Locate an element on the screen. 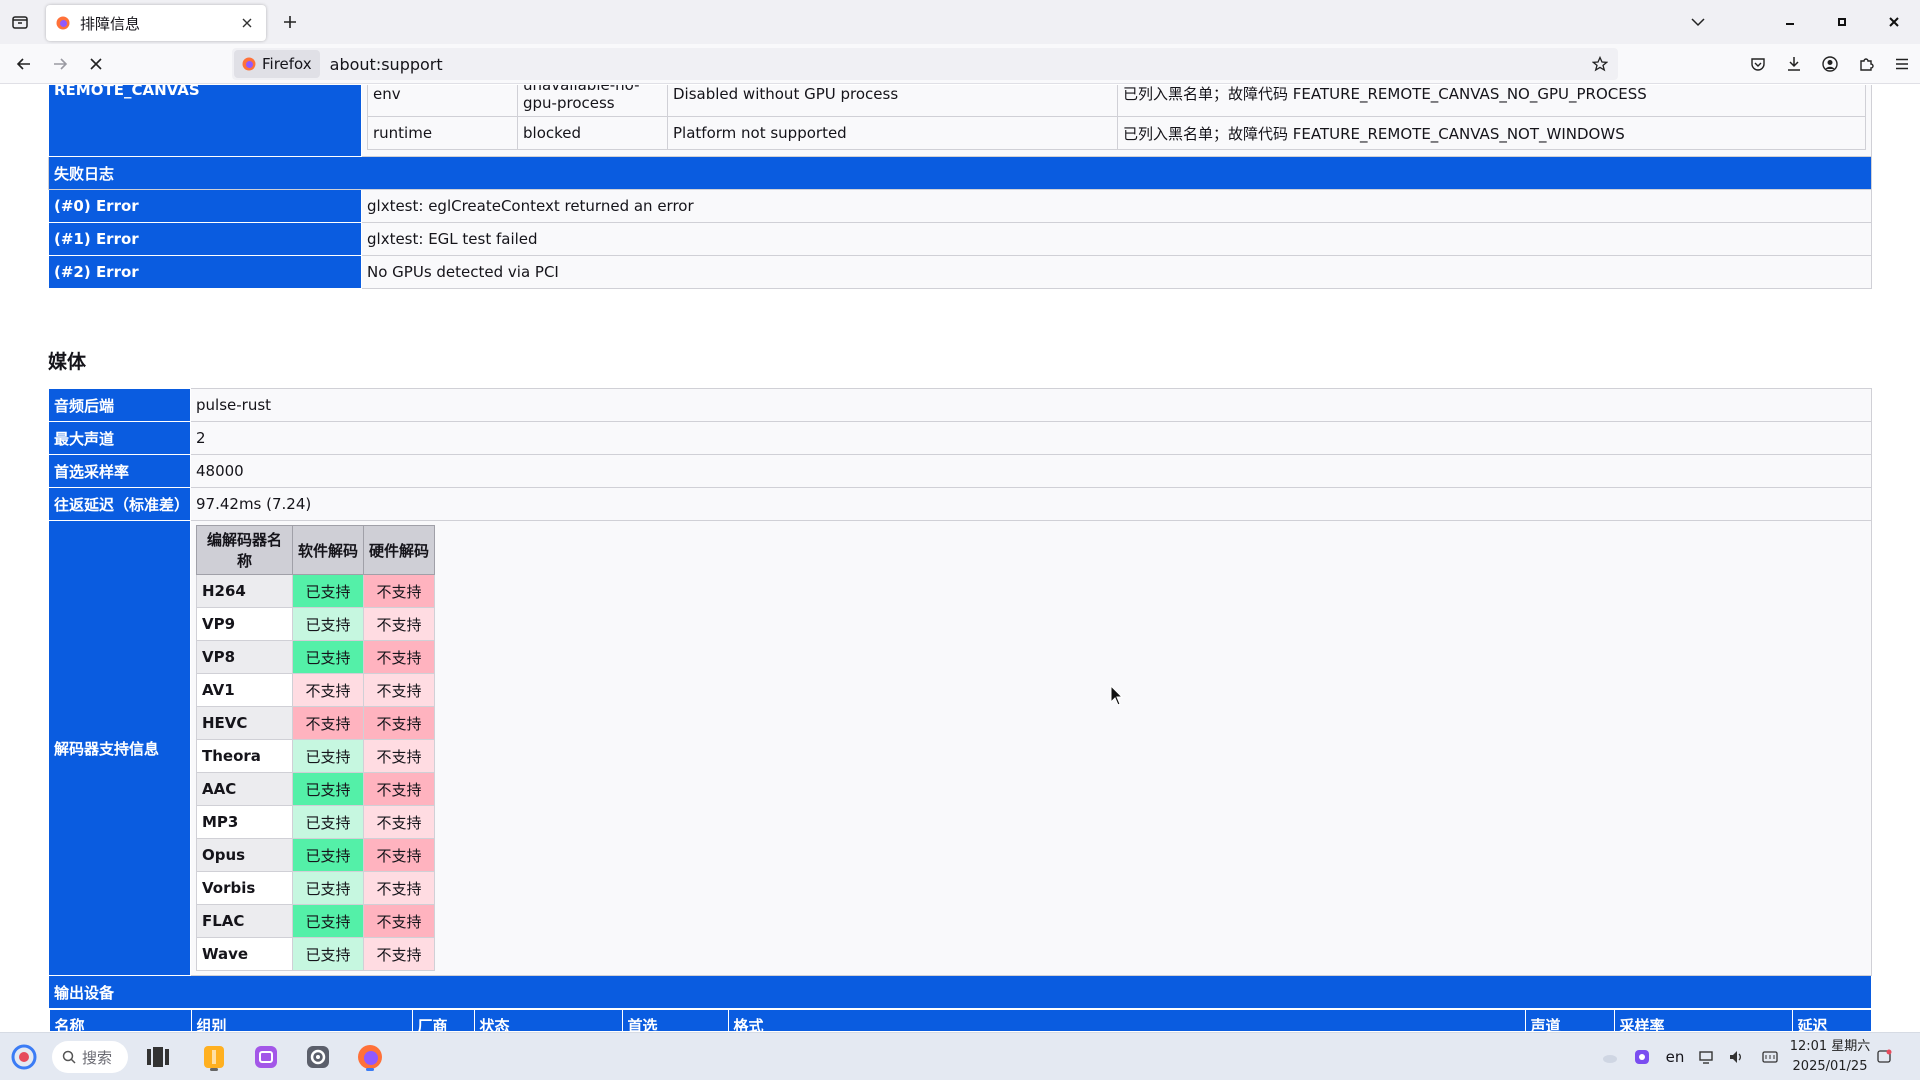  multitask-view-icon is located at coordinates (158, 1057).